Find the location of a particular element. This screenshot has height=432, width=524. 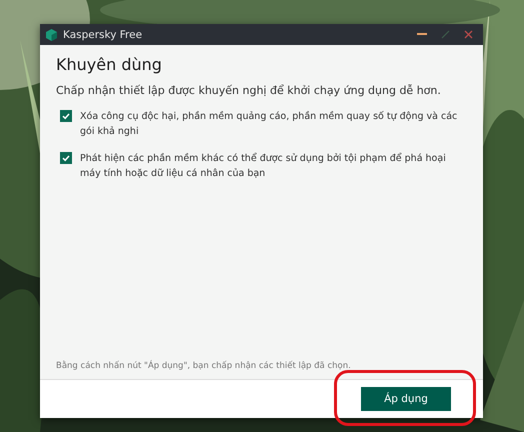

page-heading: Khuyên dùng is located at coordinates (109, 64).